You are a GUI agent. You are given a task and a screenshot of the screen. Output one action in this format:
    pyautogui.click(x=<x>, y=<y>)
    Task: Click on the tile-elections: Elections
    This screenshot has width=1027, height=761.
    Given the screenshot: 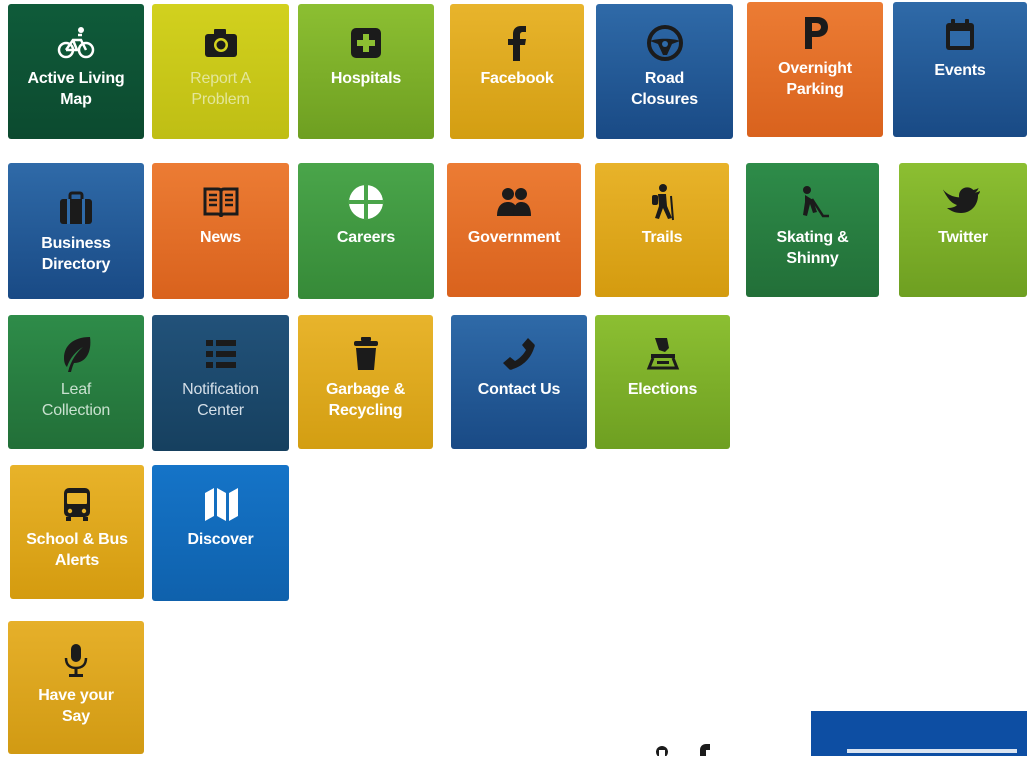 What is the action you would take?
    pyautogui.click(x=662, y=382)
    